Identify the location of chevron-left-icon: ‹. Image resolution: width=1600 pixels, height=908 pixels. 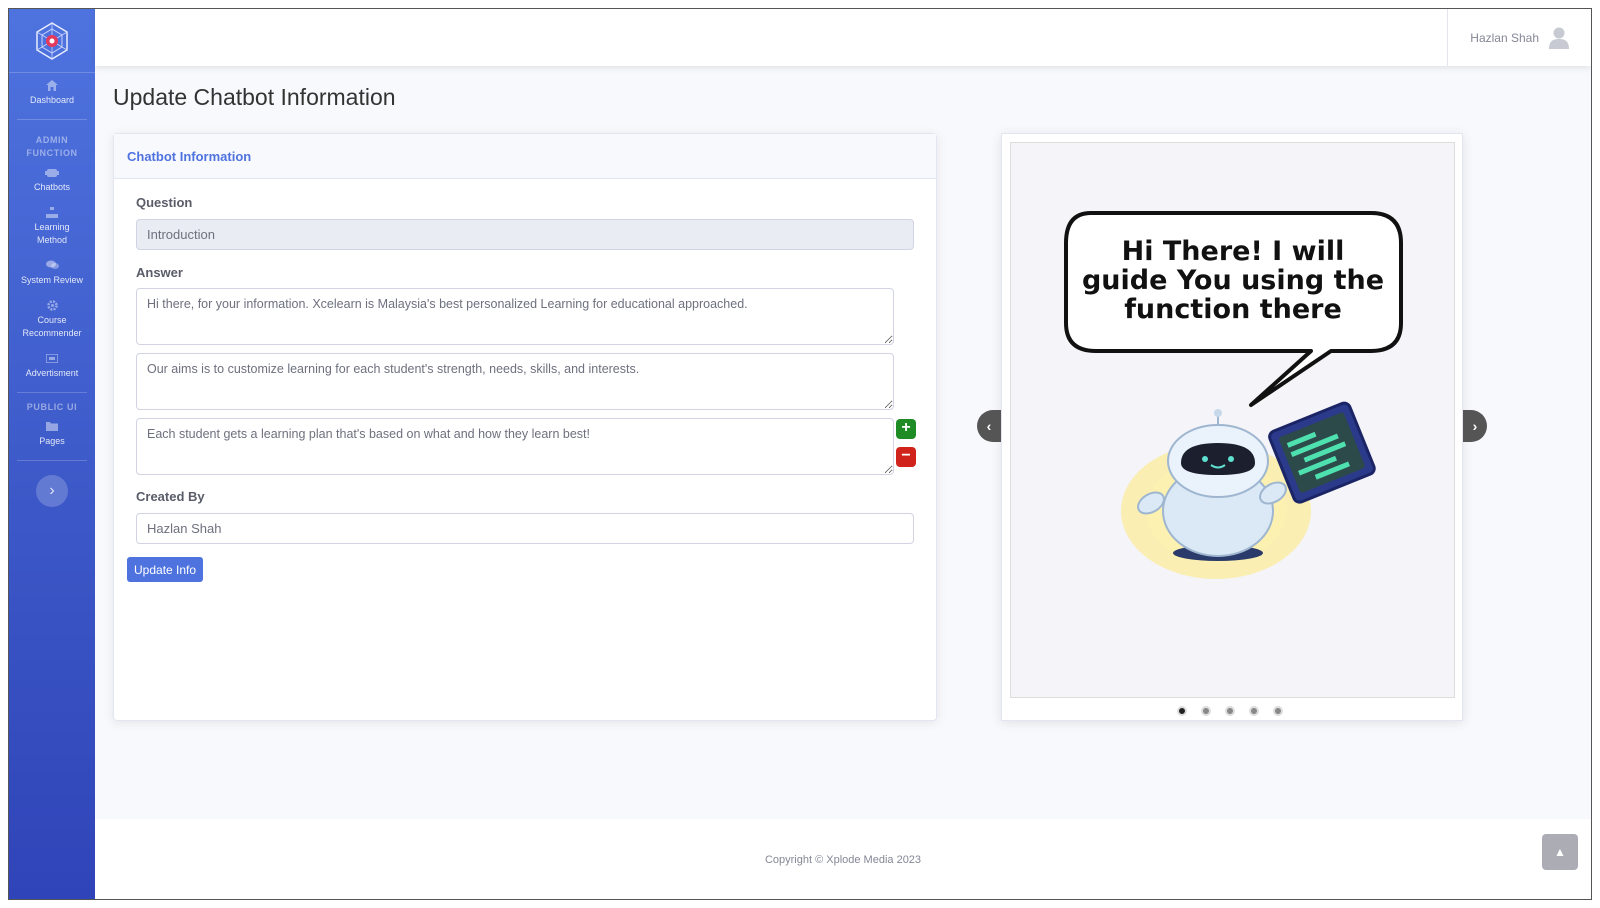
(989, 426).